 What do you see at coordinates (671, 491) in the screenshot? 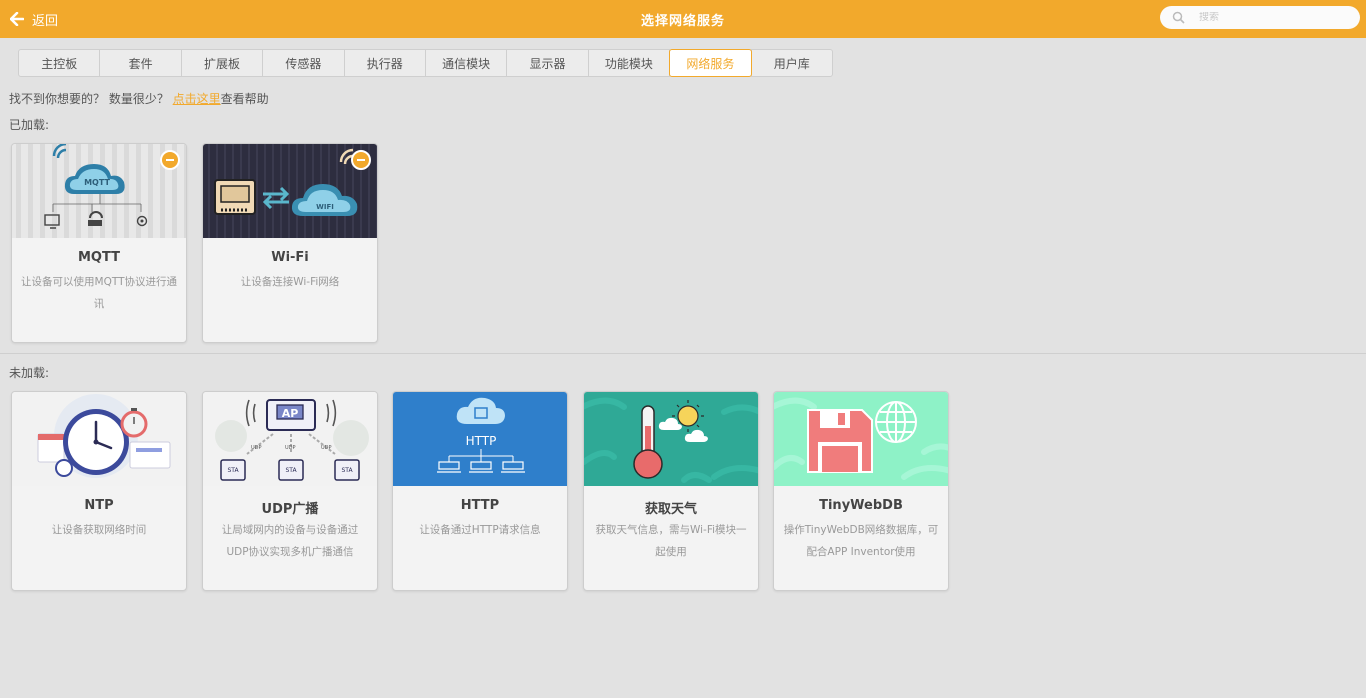
I see `card-weather: 获取天气 获取天气信息，需与Wi-Fi模块一起使用` at bounding box center [671, 491].